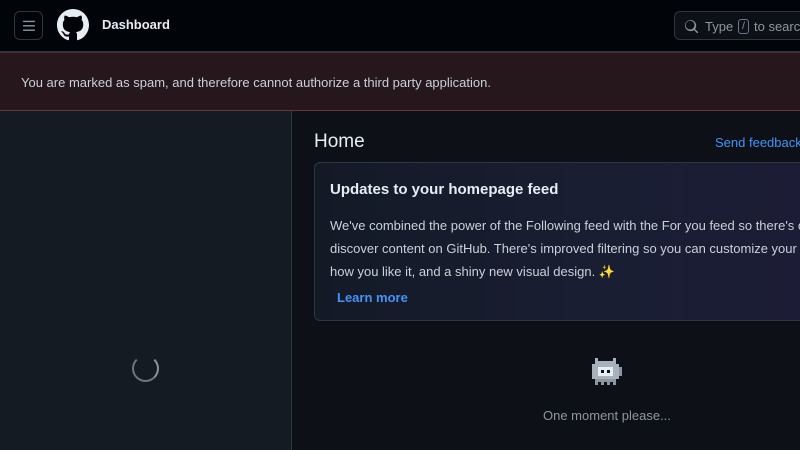  I want to click on open-menu-button, so click(28, 25).